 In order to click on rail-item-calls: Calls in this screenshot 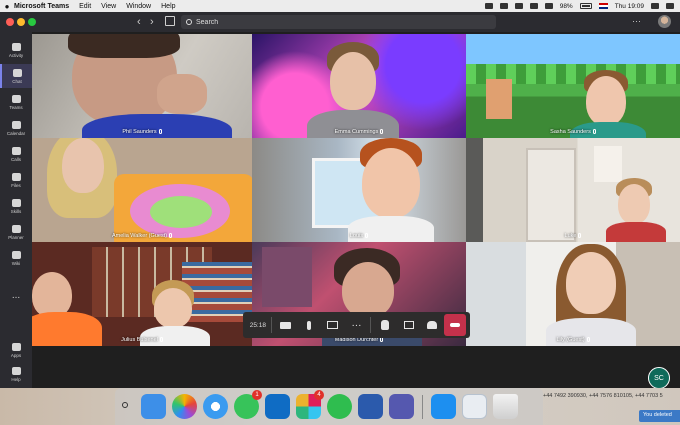, I will do `click(16, 154)`.